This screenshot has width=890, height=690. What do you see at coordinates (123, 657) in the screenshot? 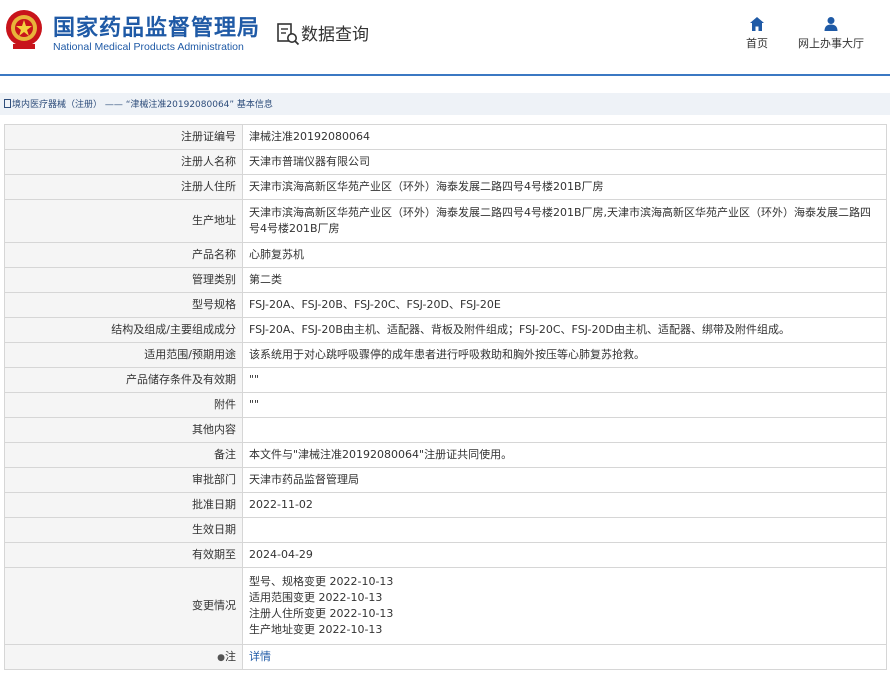
I see `field-label: ●注` at bounding box center [123, 657].